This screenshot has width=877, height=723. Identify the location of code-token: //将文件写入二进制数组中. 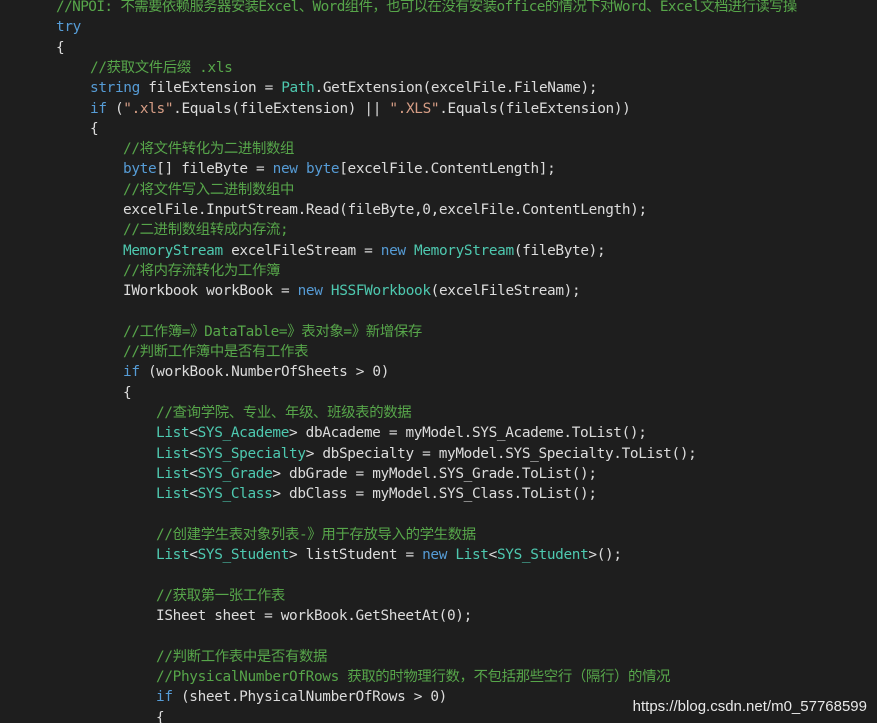
(209, 189).